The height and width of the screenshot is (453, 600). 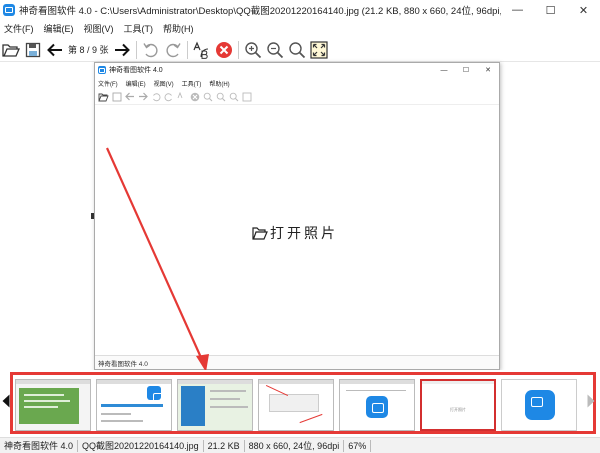 I want to click on status-file-size: 21.2 KB, so click(x=224, y=445).